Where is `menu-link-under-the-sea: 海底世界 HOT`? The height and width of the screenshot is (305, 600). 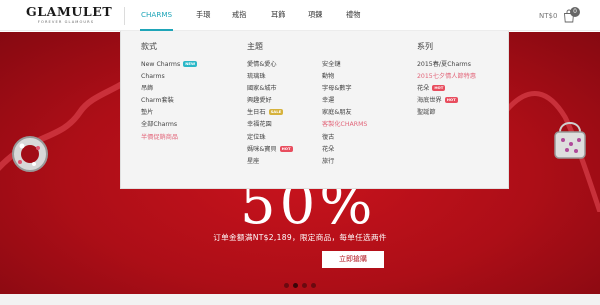 menu-link-under-the-sea: 海底世界 HOT is located at coordinates (446, 101).